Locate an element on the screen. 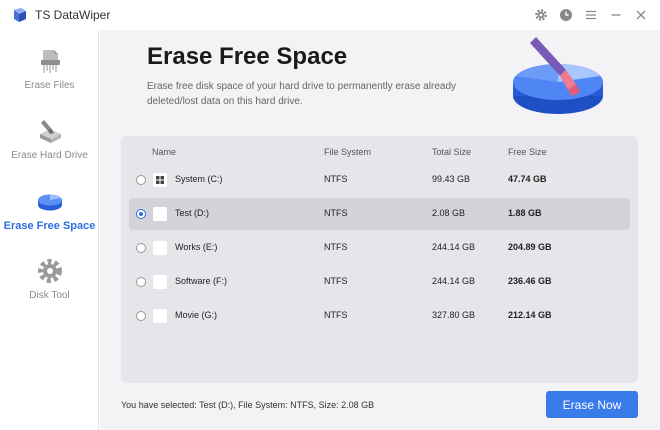 This screenshot has width=660, height=430. drive-free-size: 47.74 GB is located at coordinates (527, 179).